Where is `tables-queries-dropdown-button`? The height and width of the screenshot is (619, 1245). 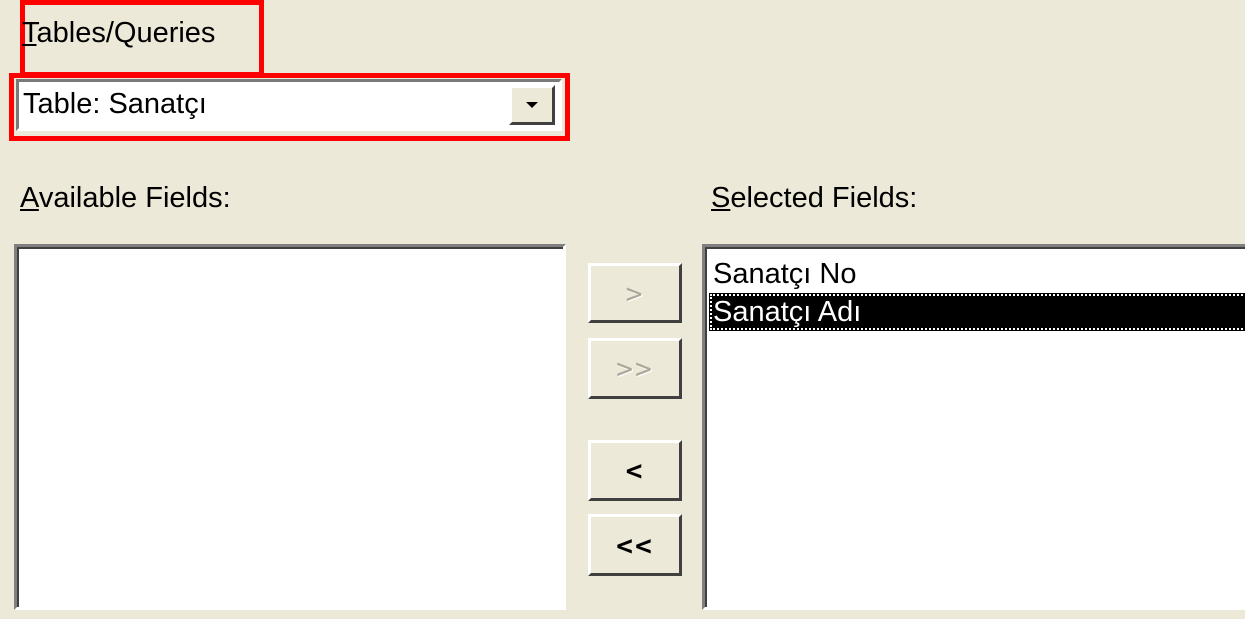
tables-queries-dropdown-button is located at coordinates (532, 105).